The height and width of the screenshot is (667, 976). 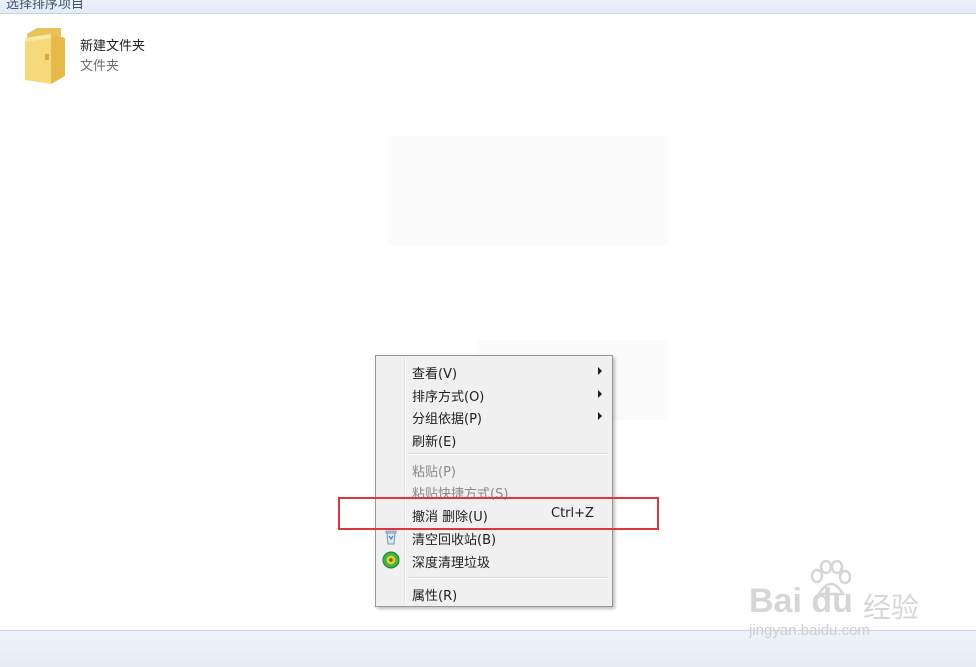 What do you see at coordinates (454, 540) in the screenshot?
I see `menu-item-label: 清空回收站(B)` at bounding box center [454, 540].